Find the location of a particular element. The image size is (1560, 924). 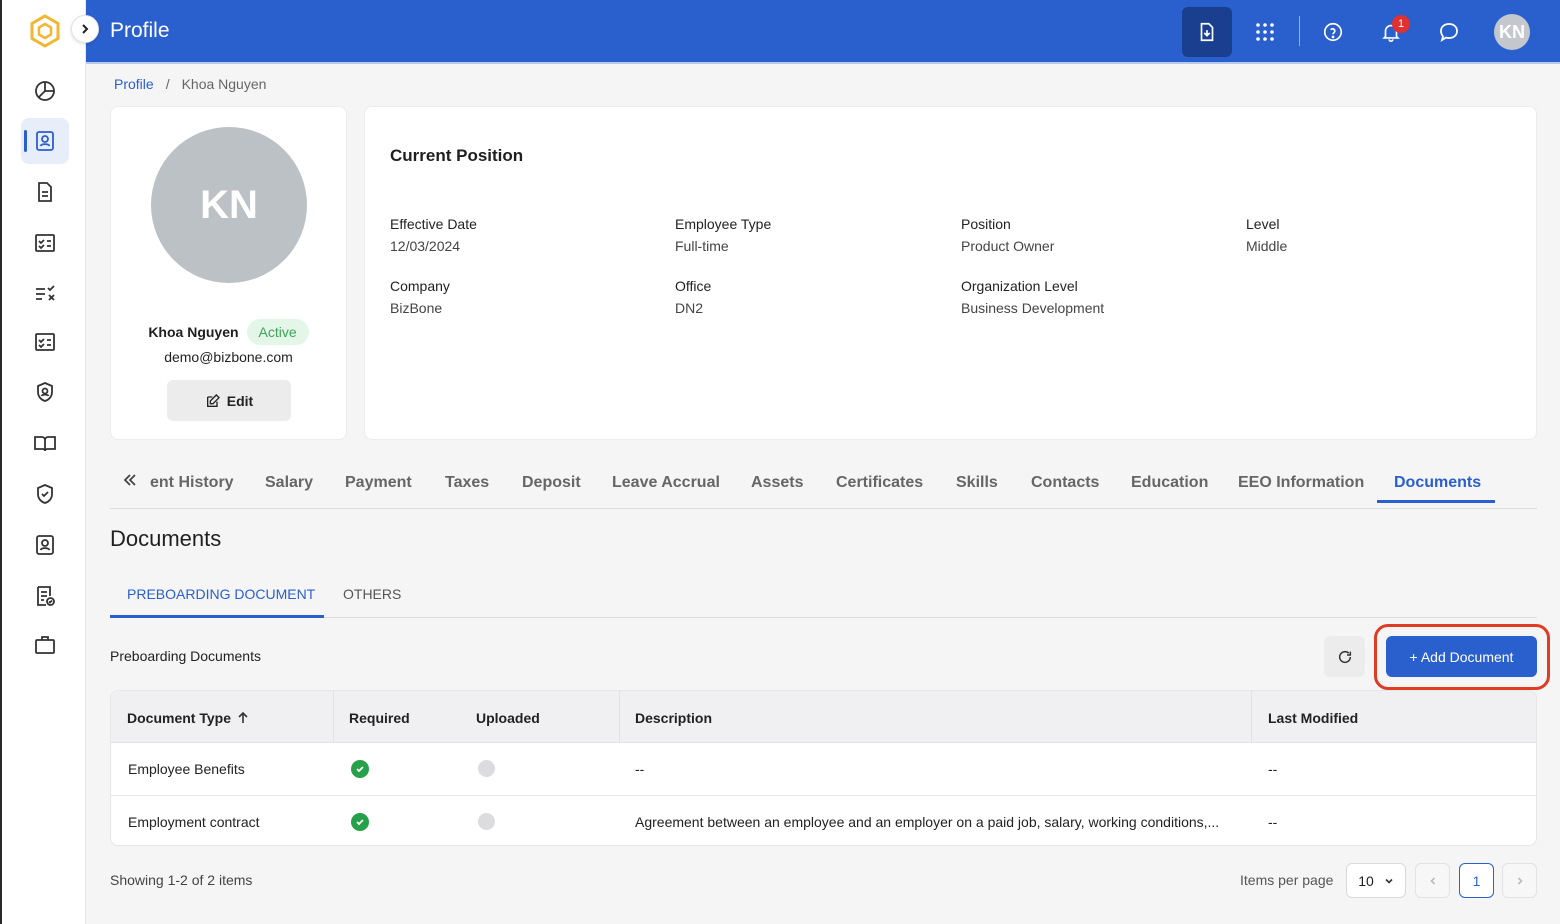

field-label: Employee Type is located at coordinates (723, 224).